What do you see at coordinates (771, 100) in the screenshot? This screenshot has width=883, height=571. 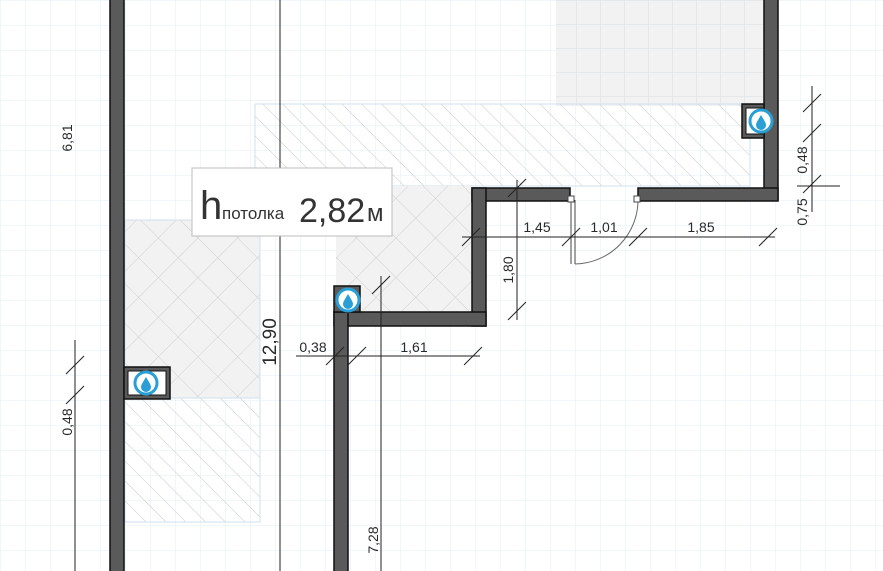 I see `wall-right` at bounding box center [771, 100].